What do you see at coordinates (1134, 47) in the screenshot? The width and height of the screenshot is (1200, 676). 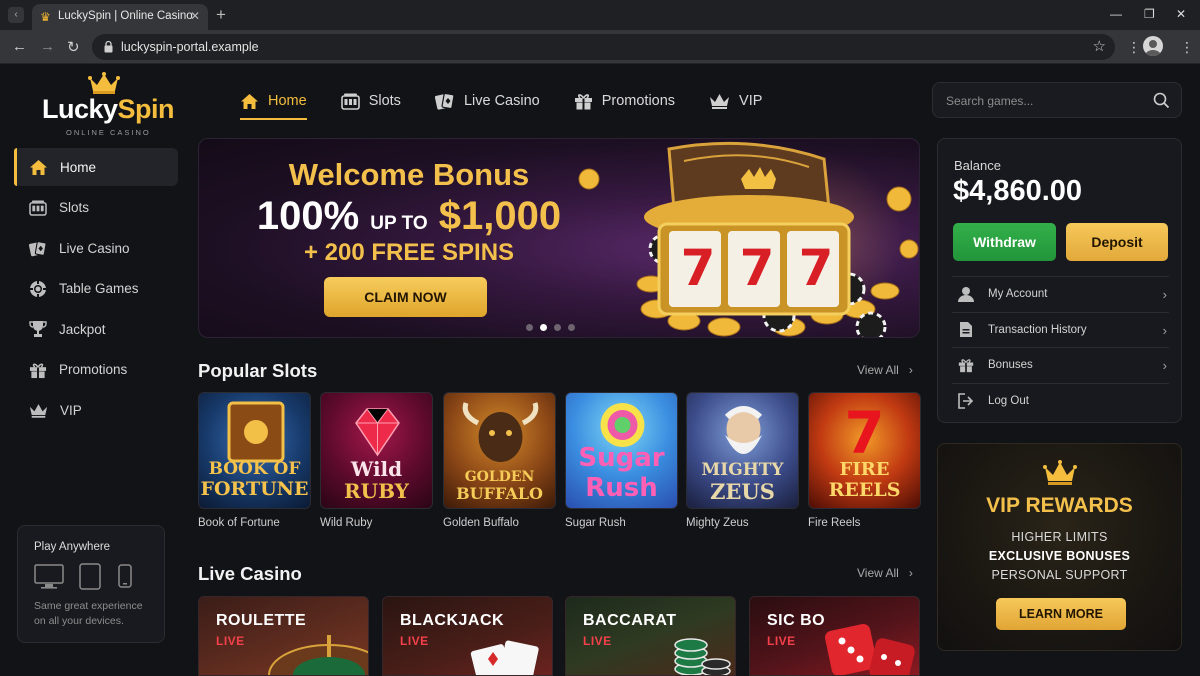 I see `extensions-menu-icon: ⋮` at bounding box center [1134, 47].